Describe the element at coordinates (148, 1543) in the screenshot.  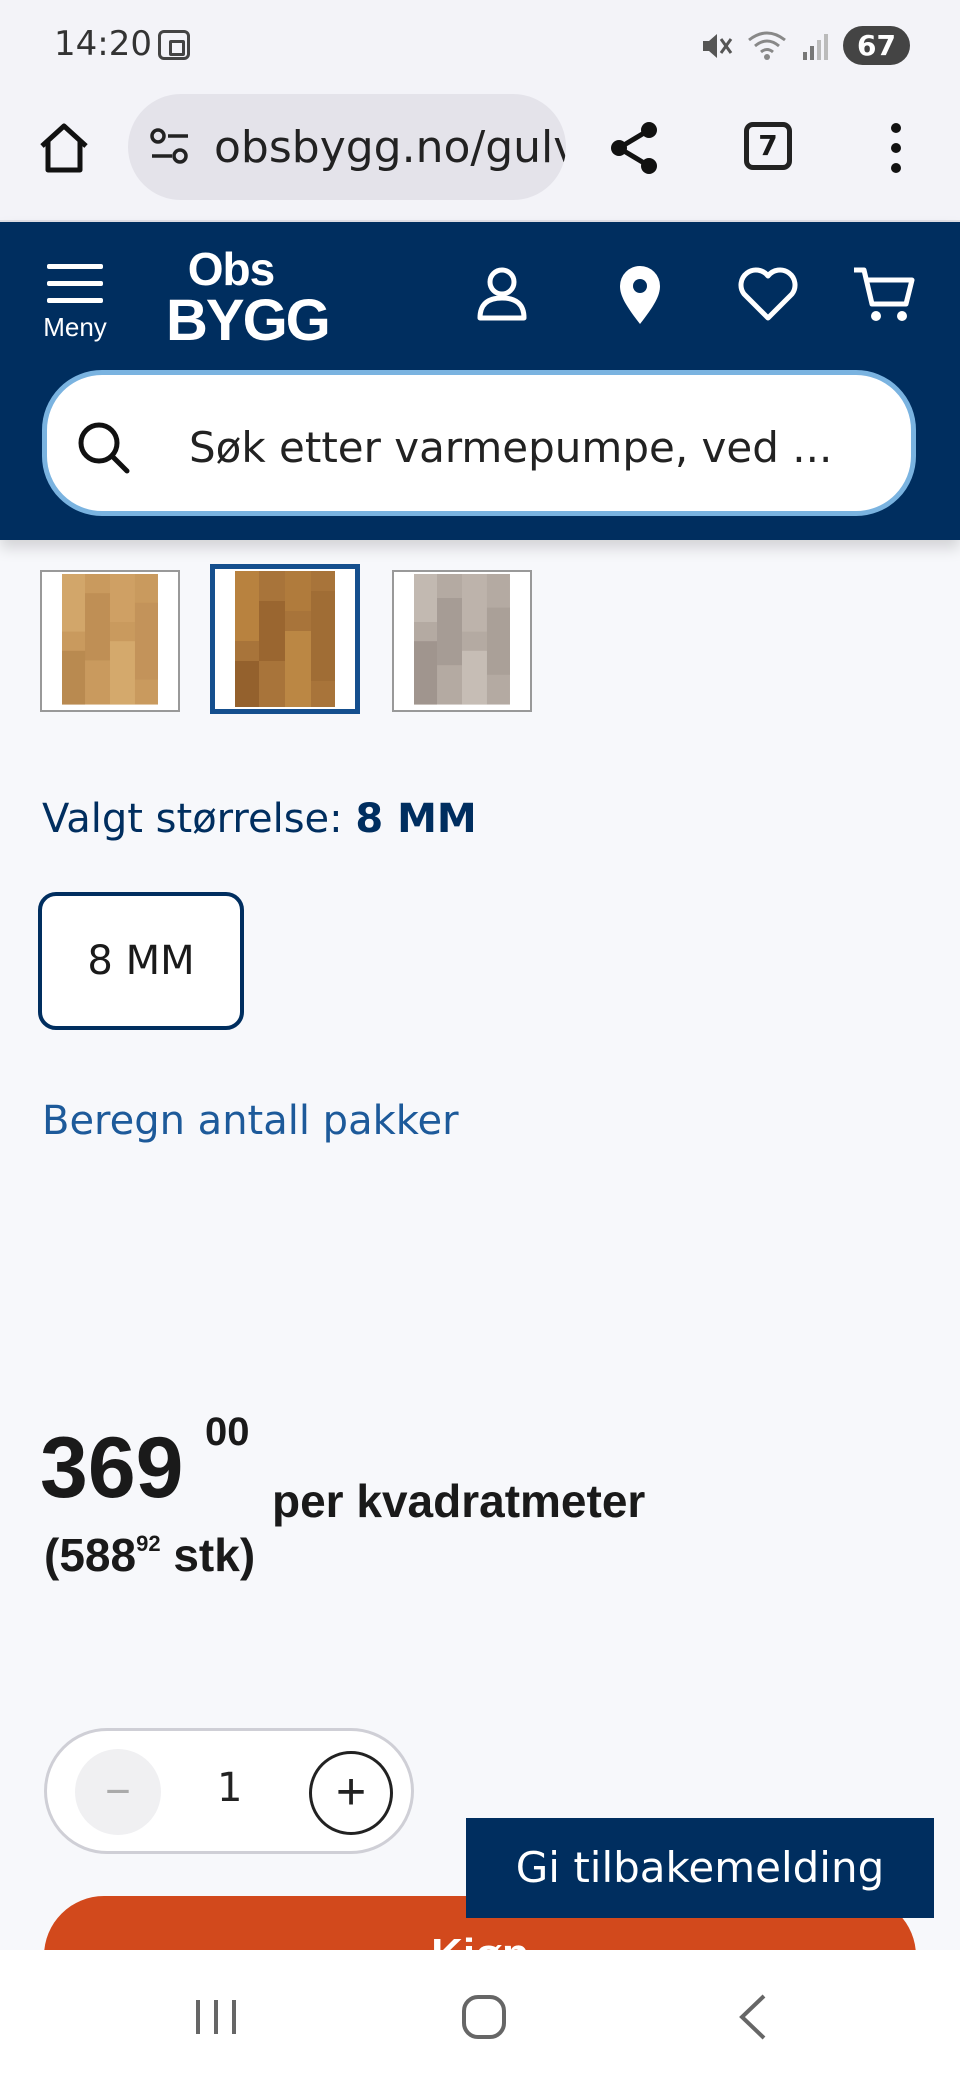
I see `package-price-decimals: 92` at that location.